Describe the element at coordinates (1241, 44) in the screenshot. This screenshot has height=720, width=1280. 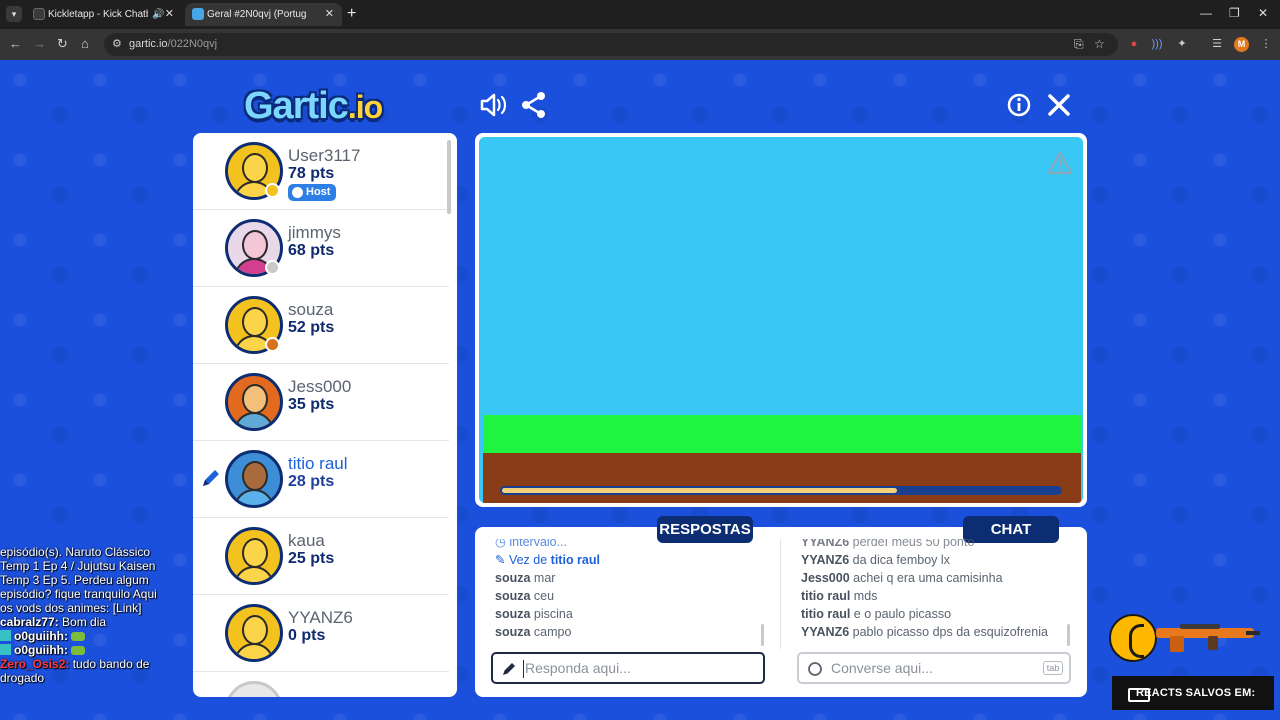
I see `profile-avatar: M` at that location.